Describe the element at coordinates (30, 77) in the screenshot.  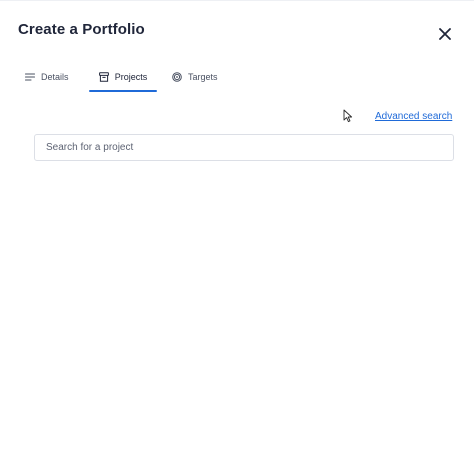
I see `lines-icon` at that location.